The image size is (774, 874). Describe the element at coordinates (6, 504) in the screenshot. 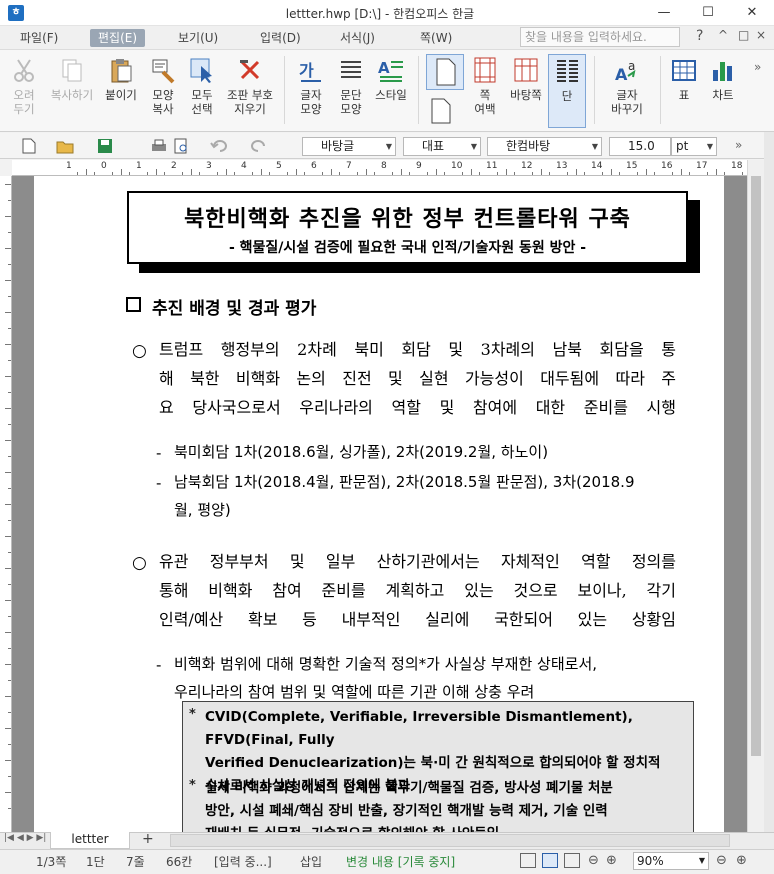

I see `vertical-ruler` at that location.